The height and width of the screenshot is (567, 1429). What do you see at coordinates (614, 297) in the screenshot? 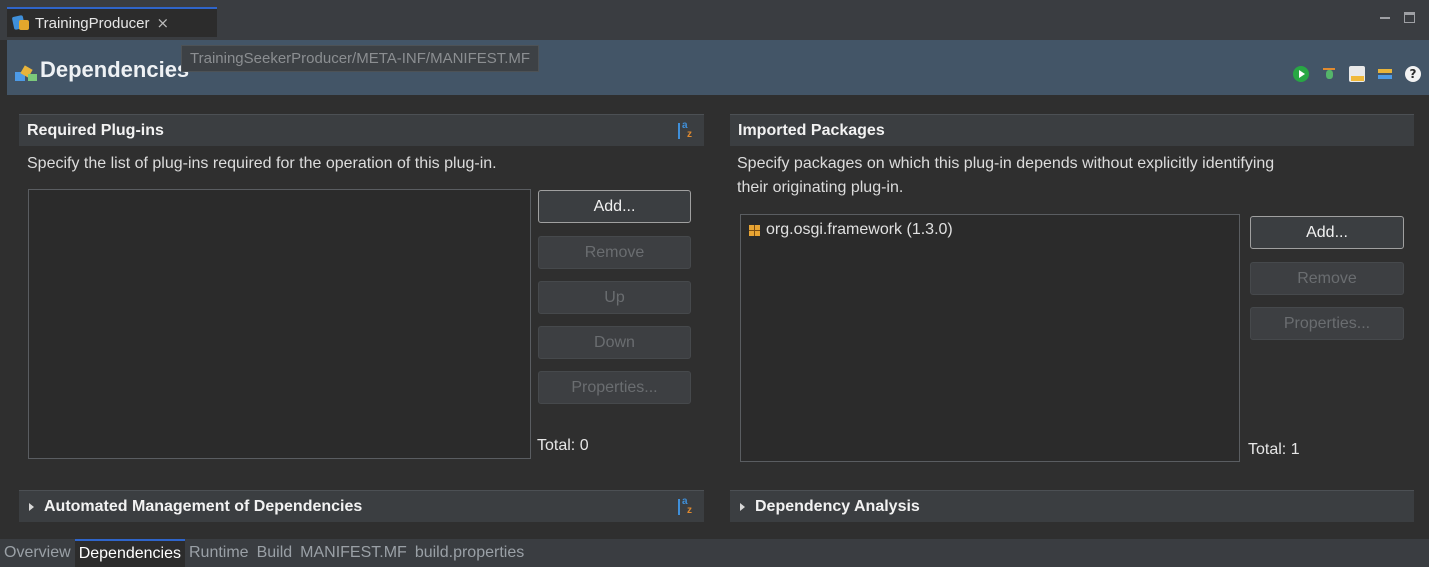
I see `up-button: Up` at bounding box center [614, 297].